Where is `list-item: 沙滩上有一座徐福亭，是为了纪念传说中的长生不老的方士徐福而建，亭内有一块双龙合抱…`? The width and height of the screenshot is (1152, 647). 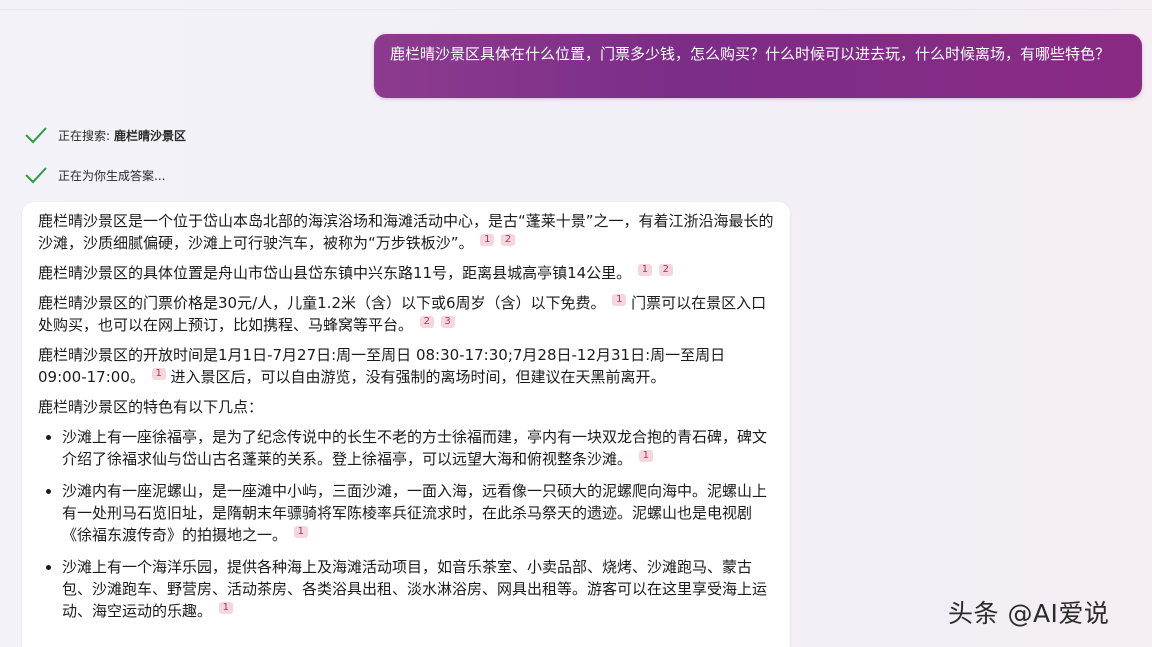 list-item: 沙滩上有一座徐福亭，是为了纪念传说中的长生不老的方士徐福而建，亭内有一块双龙合抱… is located at coordinates (419, 448).